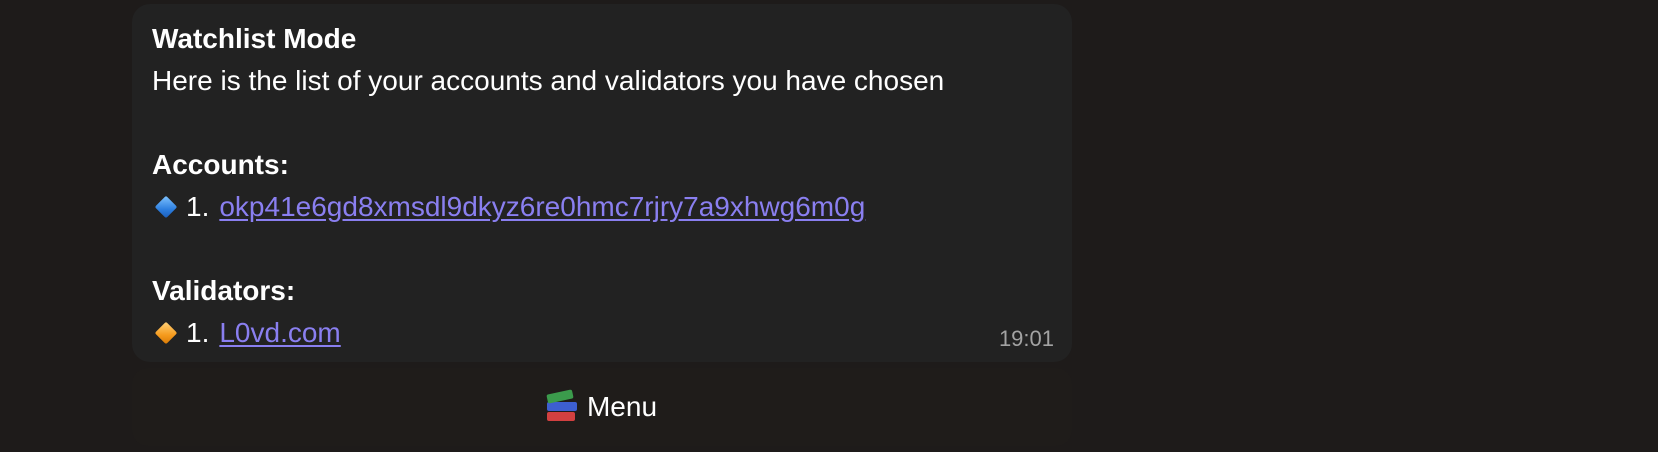 The width and height of the screenshot is (1658, 452). What do you see at coordinates (602, 333) in the screenshot?
I see `validator-item: 1. L0vd.com` at bounding box center [602, 333].